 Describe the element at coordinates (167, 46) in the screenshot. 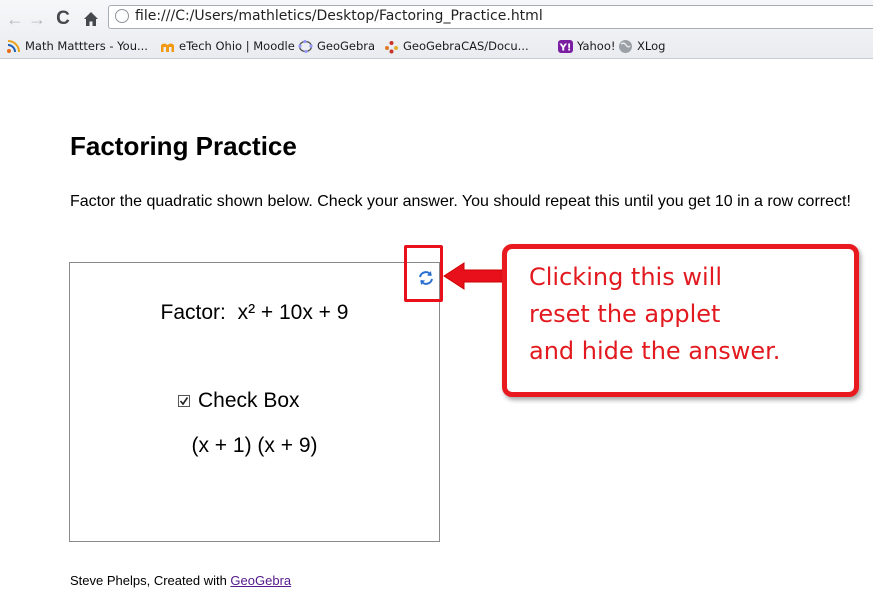

I see `moodle-icon` at that location.